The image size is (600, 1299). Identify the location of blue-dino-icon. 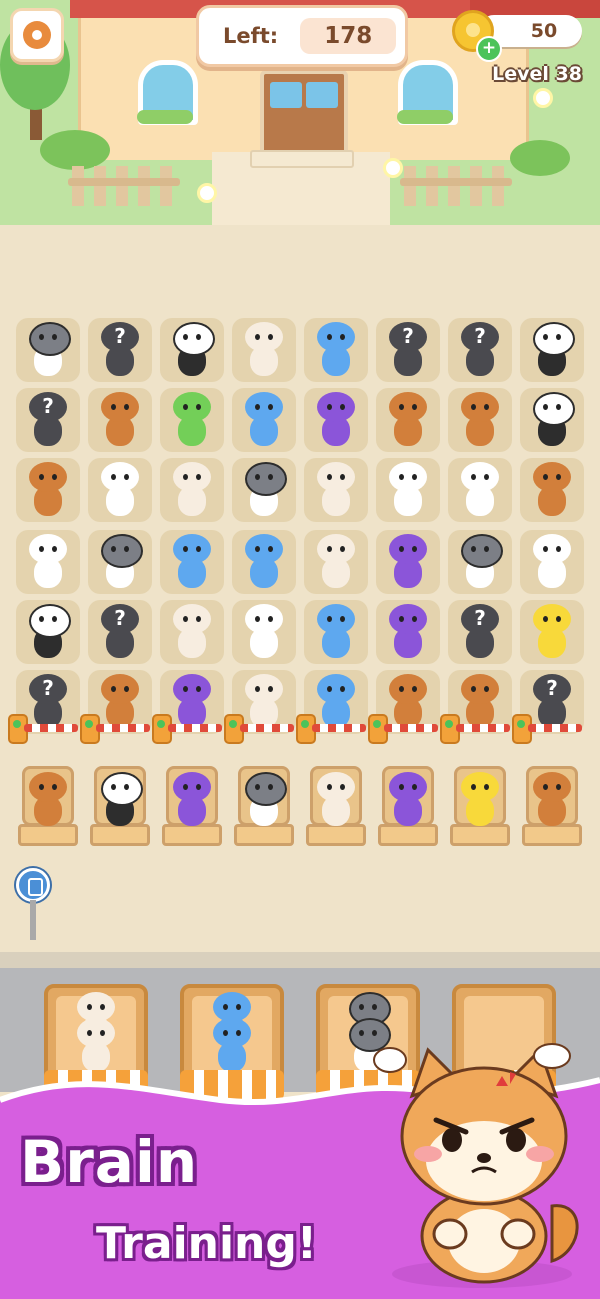
(264, 420).